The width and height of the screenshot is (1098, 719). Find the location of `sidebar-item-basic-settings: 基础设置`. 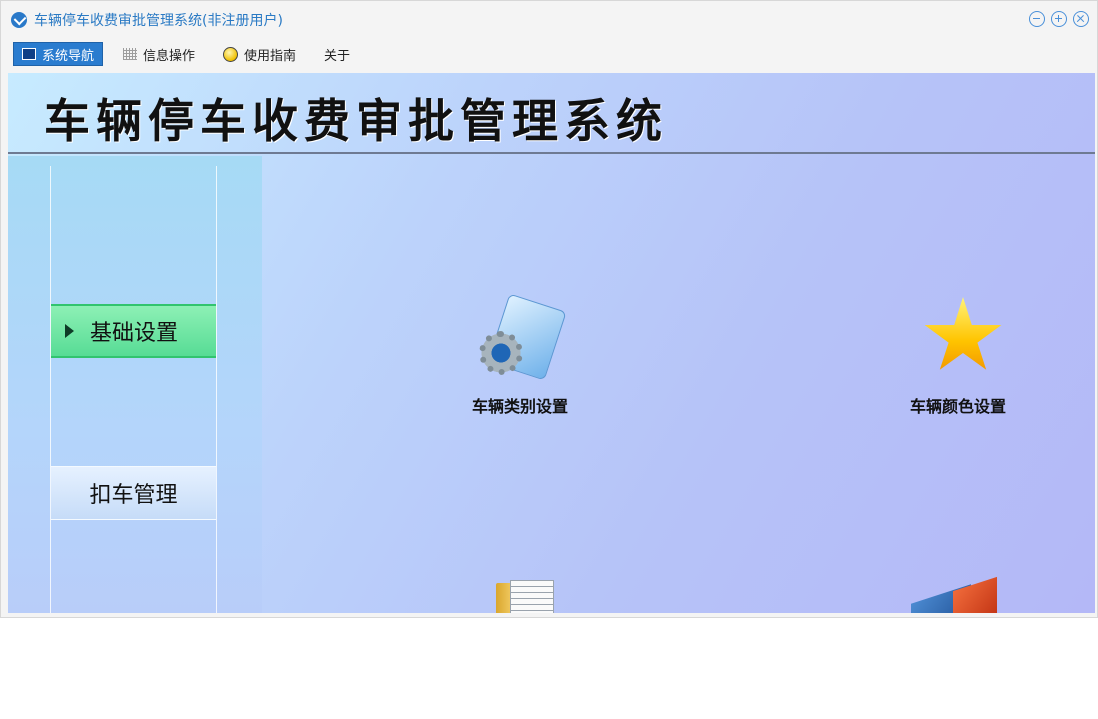

sidebar-item-basic-settings: 基础设置 is located at coordinates (133, 331).